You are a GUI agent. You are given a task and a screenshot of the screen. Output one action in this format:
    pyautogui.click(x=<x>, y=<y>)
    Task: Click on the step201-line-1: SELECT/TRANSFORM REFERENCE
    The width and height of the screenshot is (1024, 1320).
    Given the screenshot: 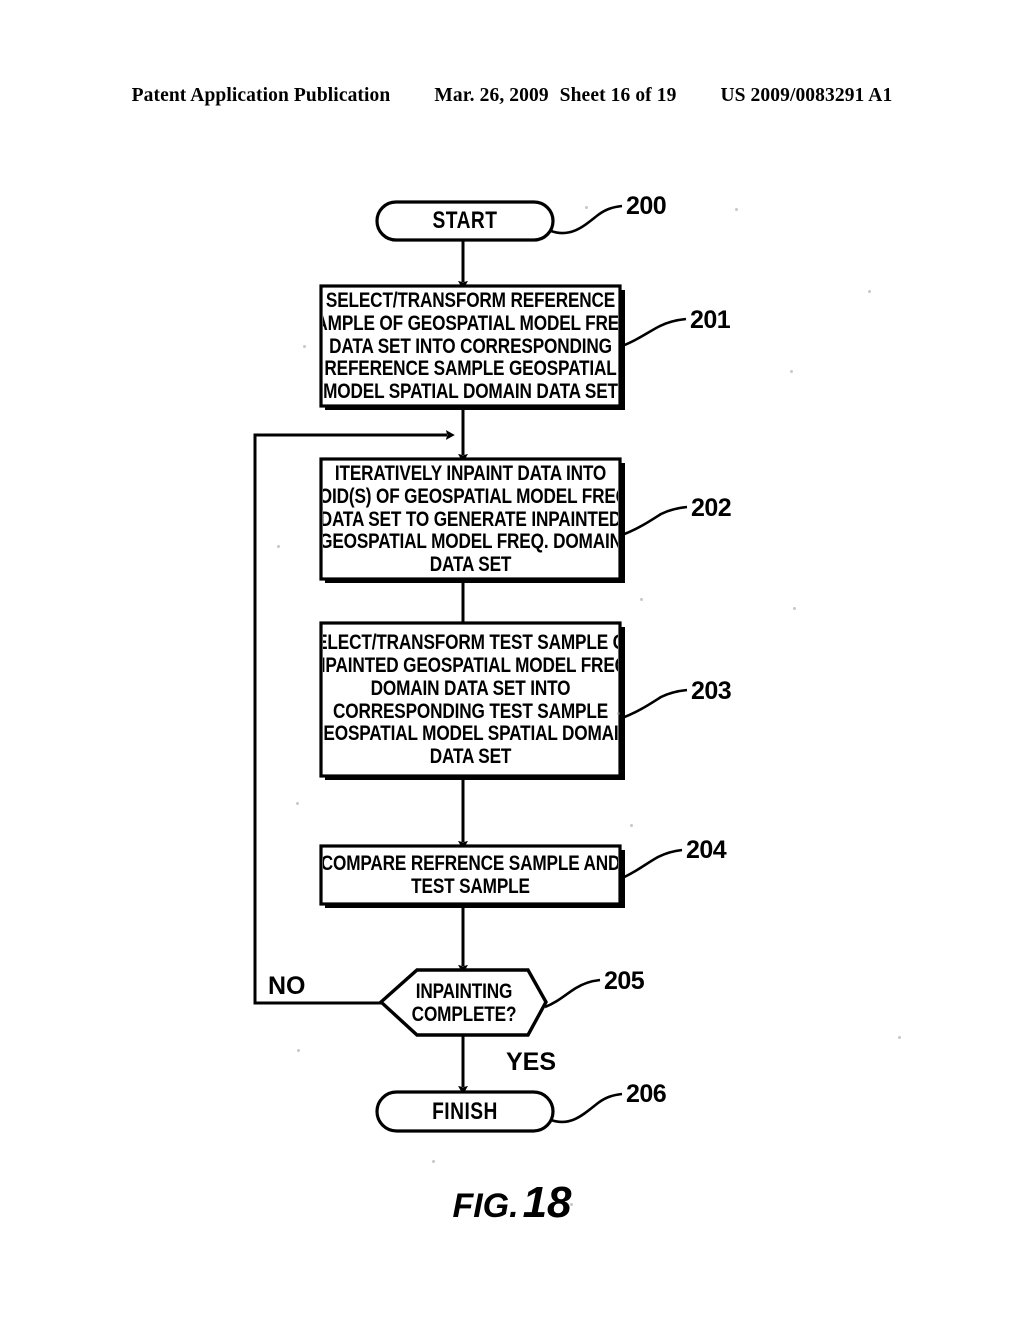 What is the action you would take?
    pyautogui.click(x=470, y=300)
    